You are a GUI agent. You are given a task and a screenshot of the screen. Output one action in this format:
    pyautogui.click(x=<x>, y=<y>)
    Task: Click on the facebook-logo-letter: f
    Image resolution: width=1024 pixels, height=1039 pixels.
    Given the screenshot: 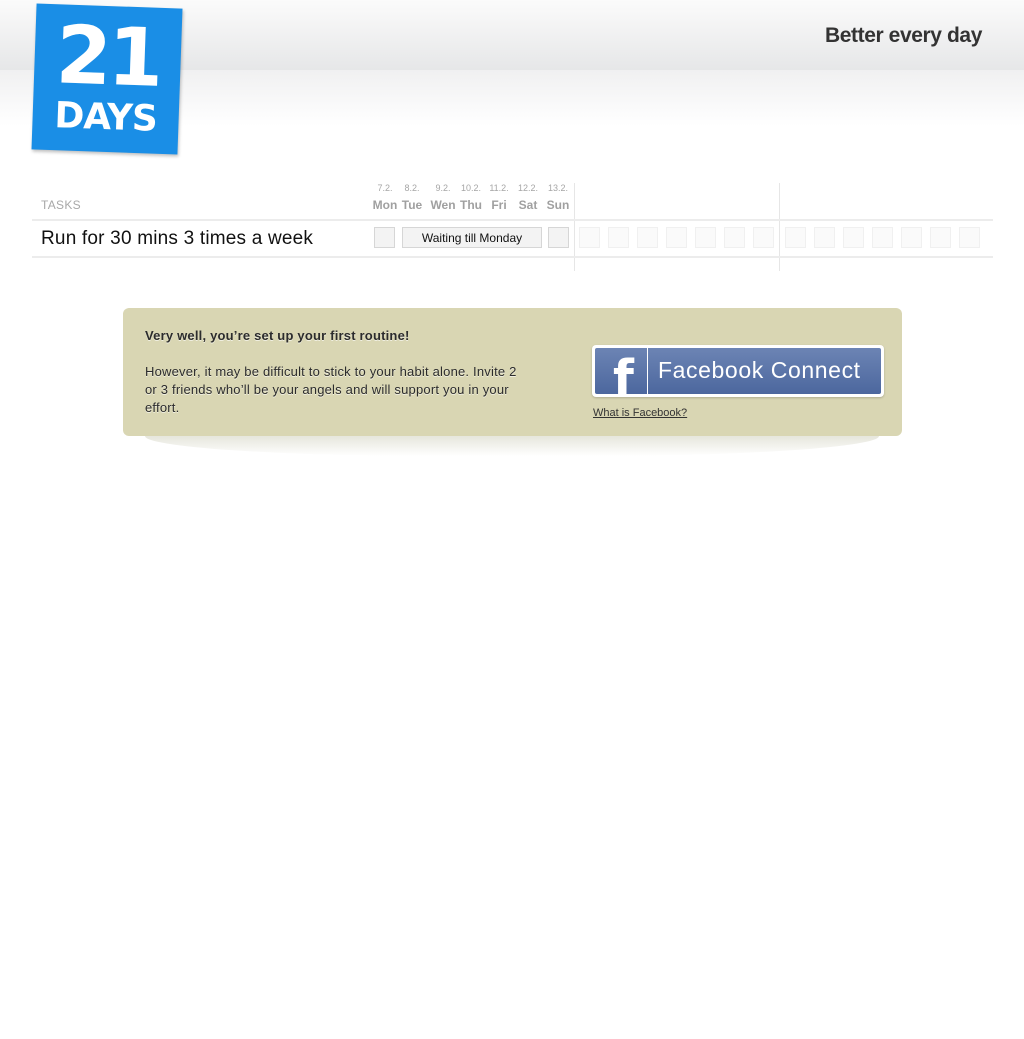 What is the action you would take?
    pyautogui.click(x=623, y=372)
    